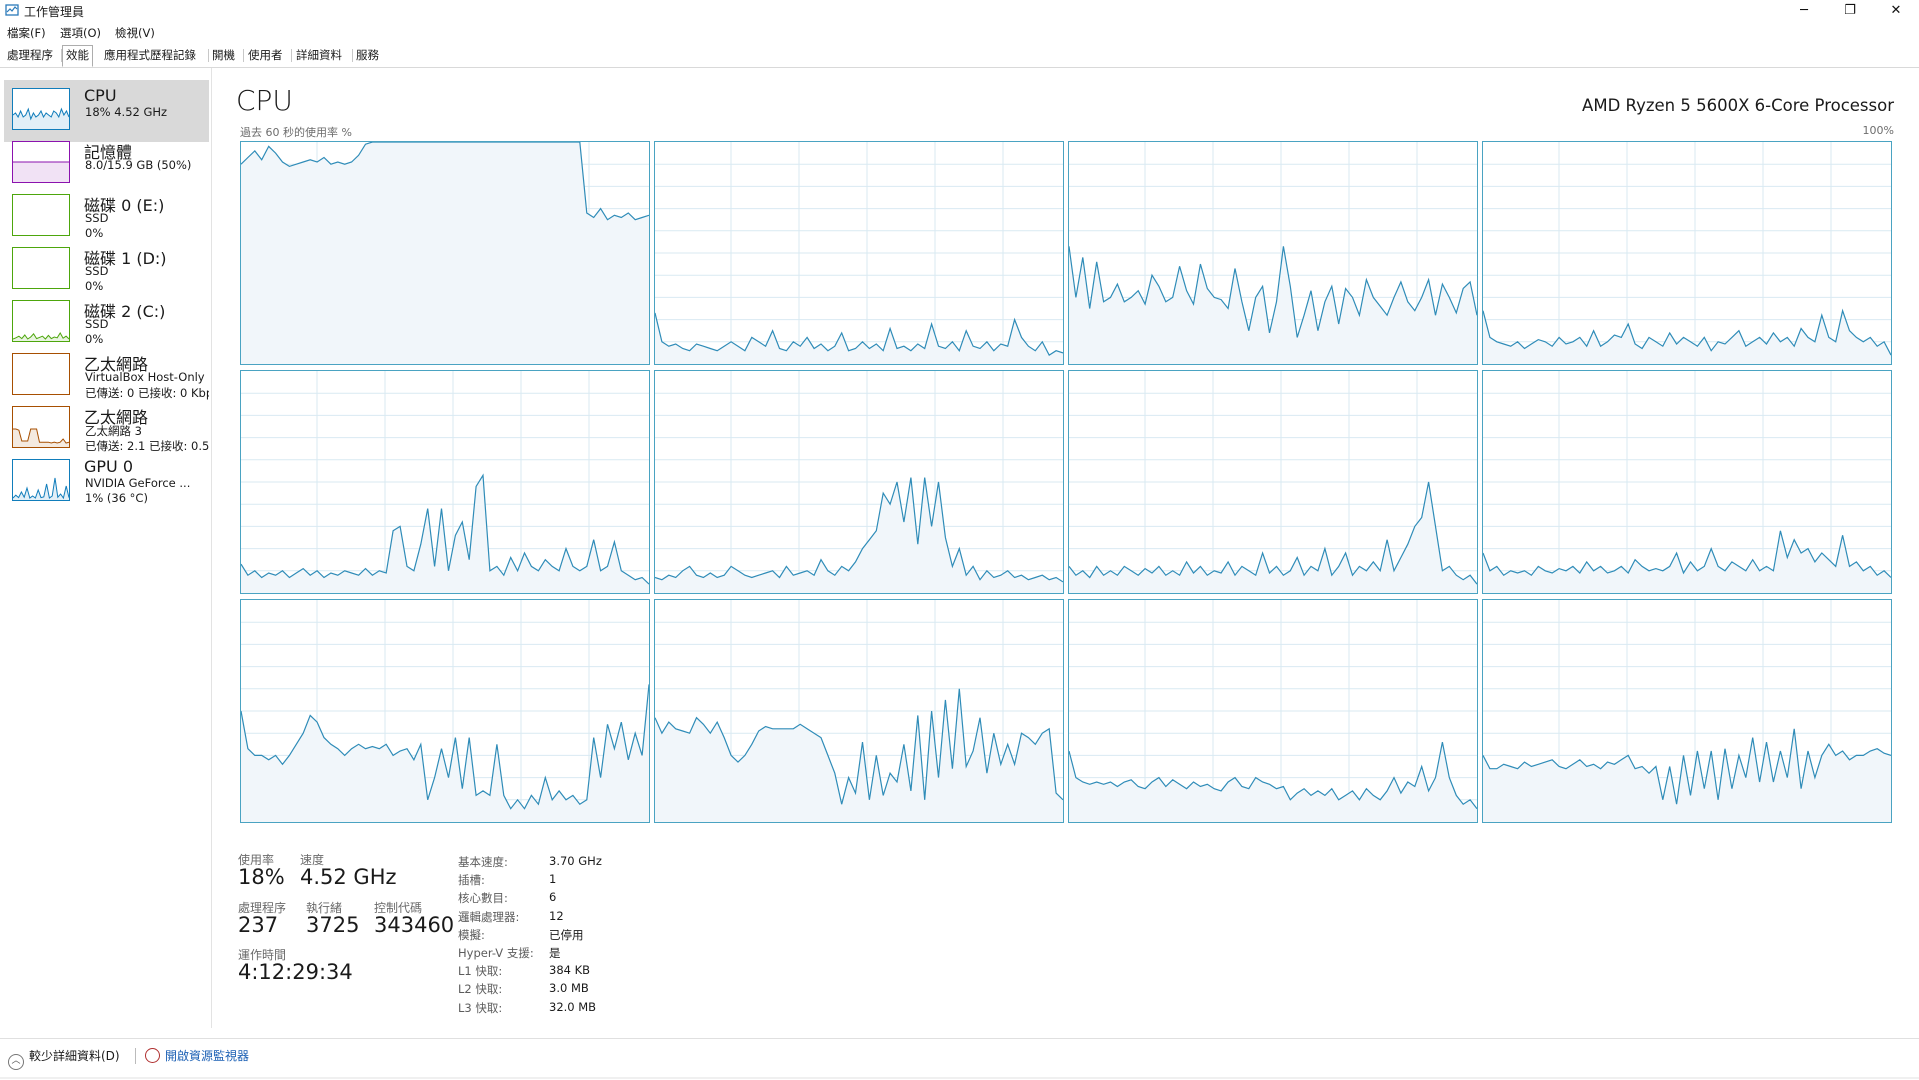 This screenshot has width=1919, height=1080. Describe the element at coordinates (570, 970) in the screenshot. I see `spec-value: 384 KB` at that location.